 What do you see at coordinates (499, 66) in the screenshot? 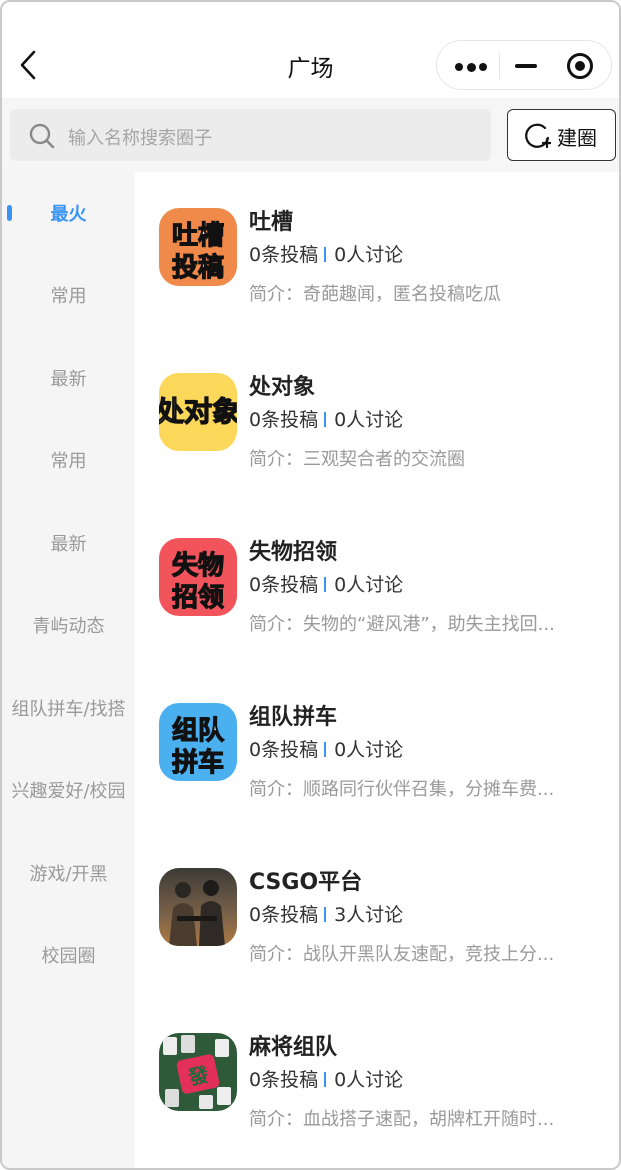
I see `capsule-divider` at bounding box center [499, 66].